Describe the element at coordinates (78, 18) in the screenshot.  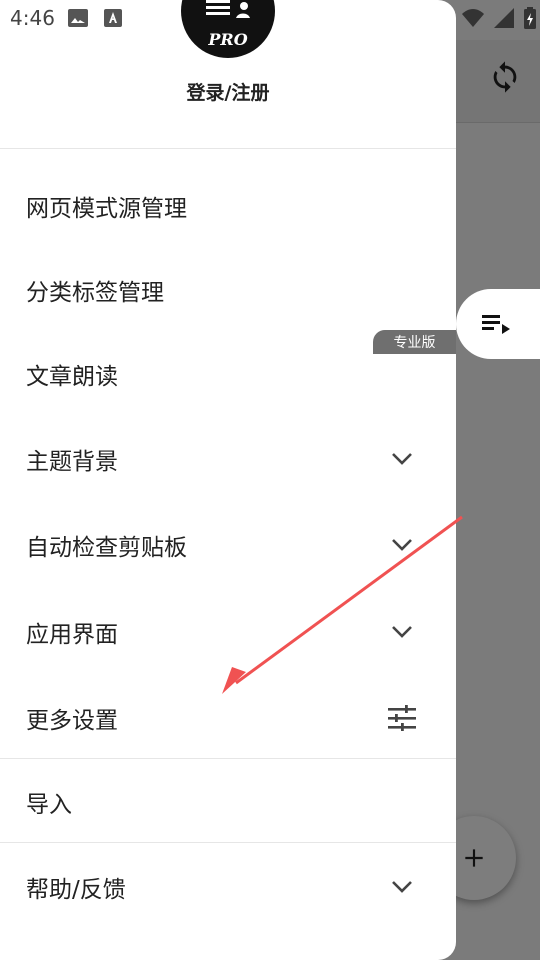
I see `image-icon` at that location.